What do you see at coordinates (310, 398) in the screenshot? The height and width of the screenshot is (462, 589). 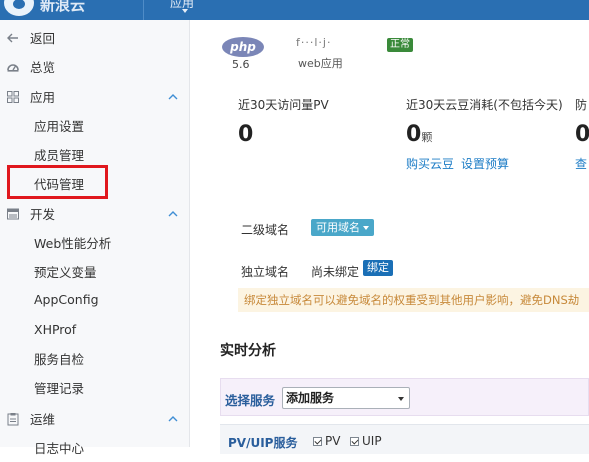 I see `add-service-select-value: 添加服务` at bounding box center [310, 398].